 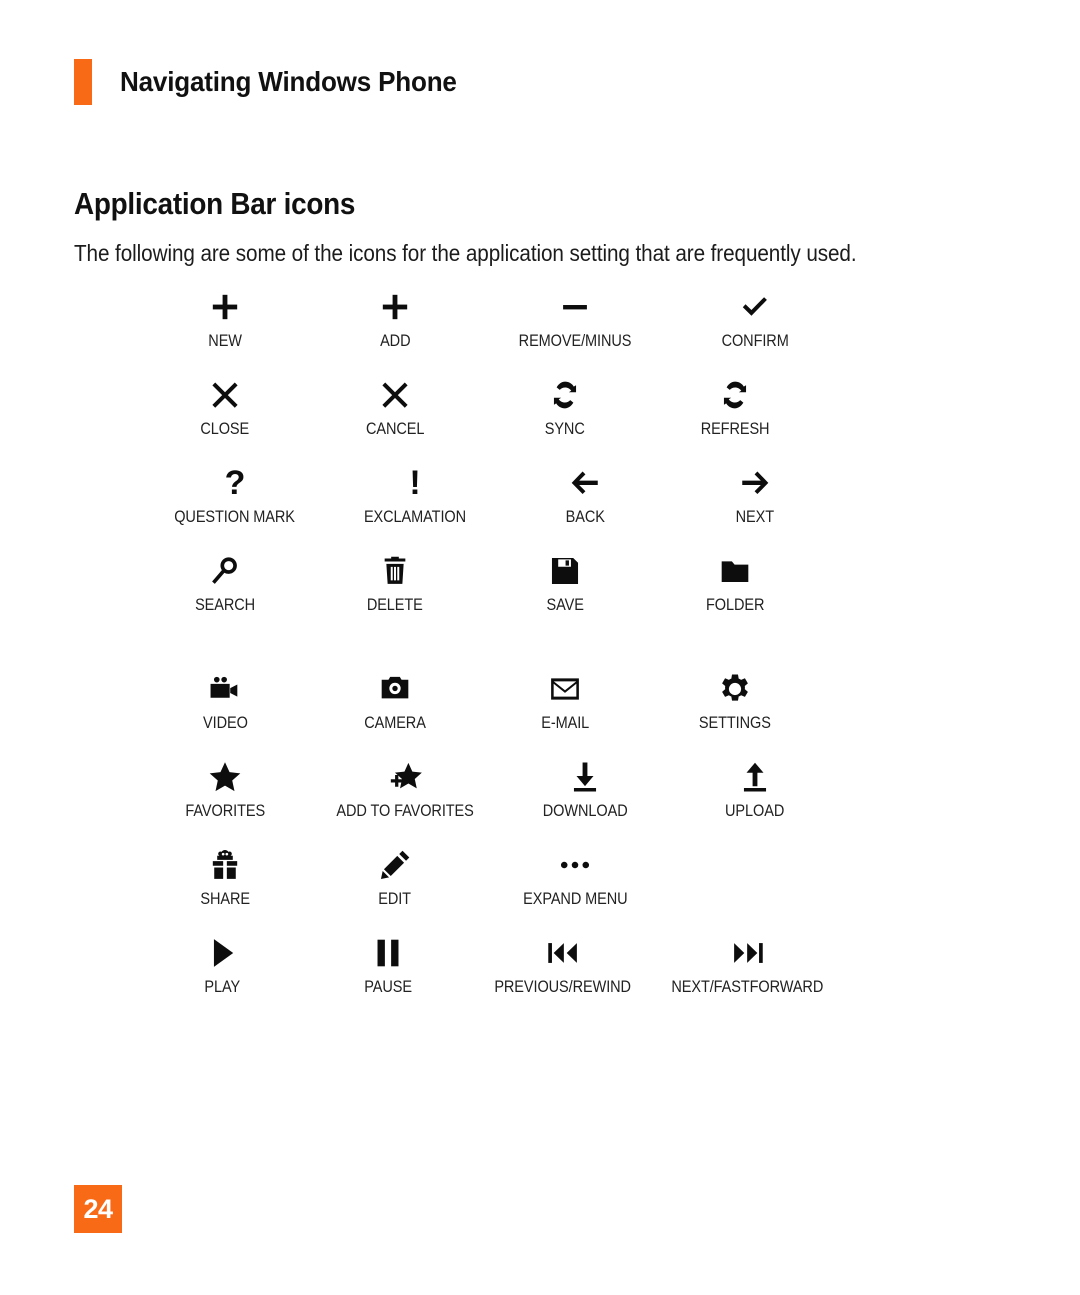 What do you see at coordinates (415, 506) in the screenshot?
I see `icon-cell-exclamation: ! EXCLAMATION` at bounding box center [415, 506].